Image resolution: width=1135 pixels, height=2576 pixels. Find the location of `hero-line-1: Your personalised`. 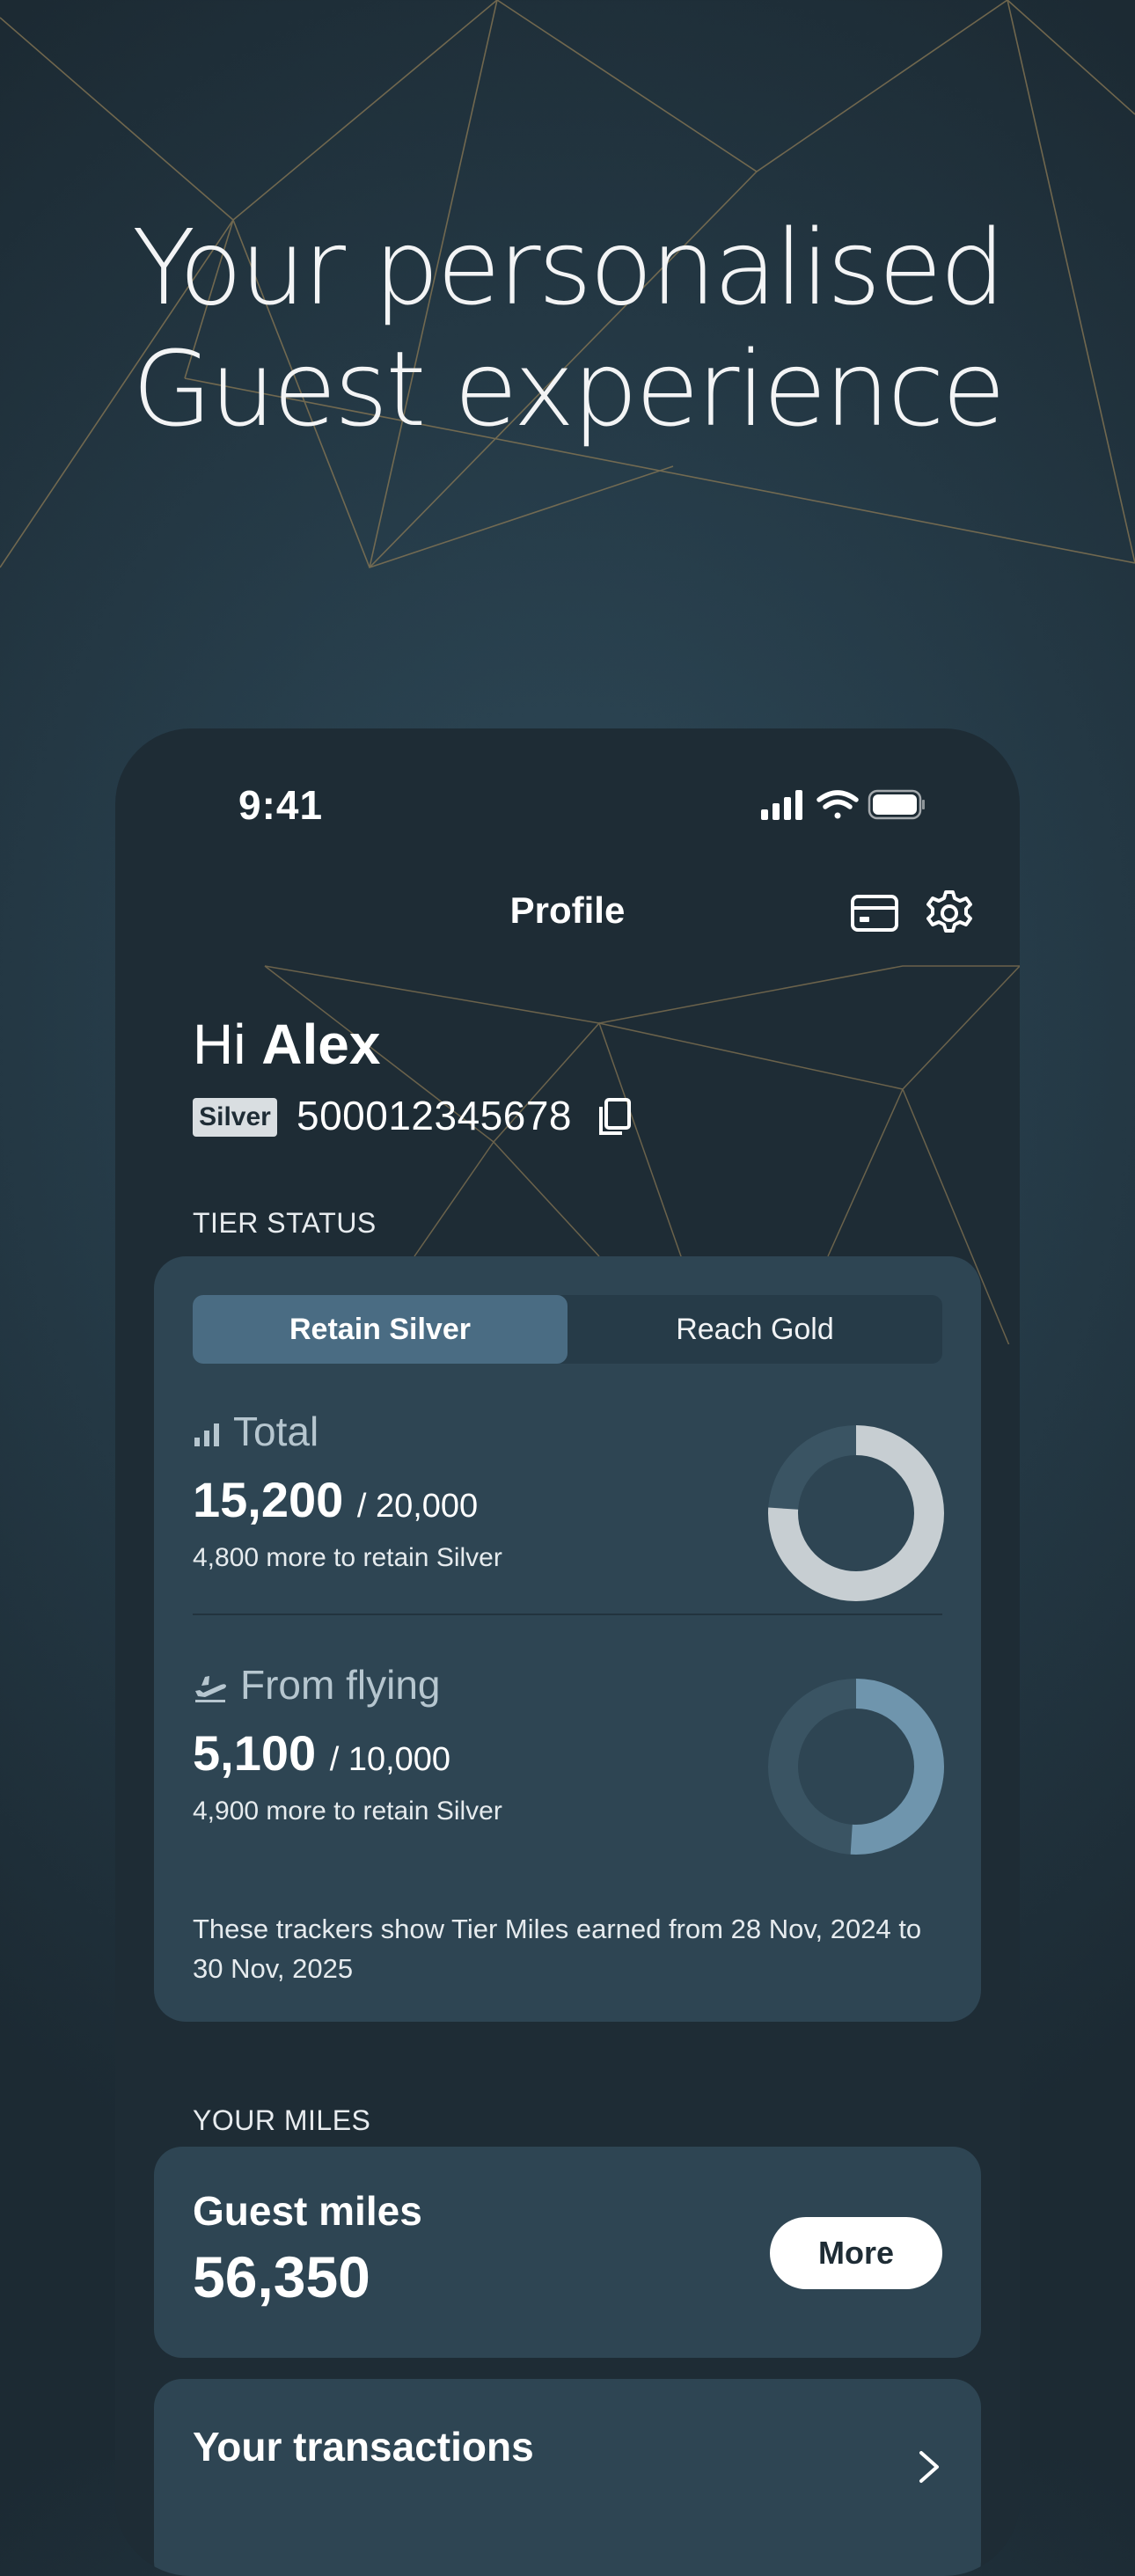

hero-line-1: Your personalised is located at coordinates (569, 267).